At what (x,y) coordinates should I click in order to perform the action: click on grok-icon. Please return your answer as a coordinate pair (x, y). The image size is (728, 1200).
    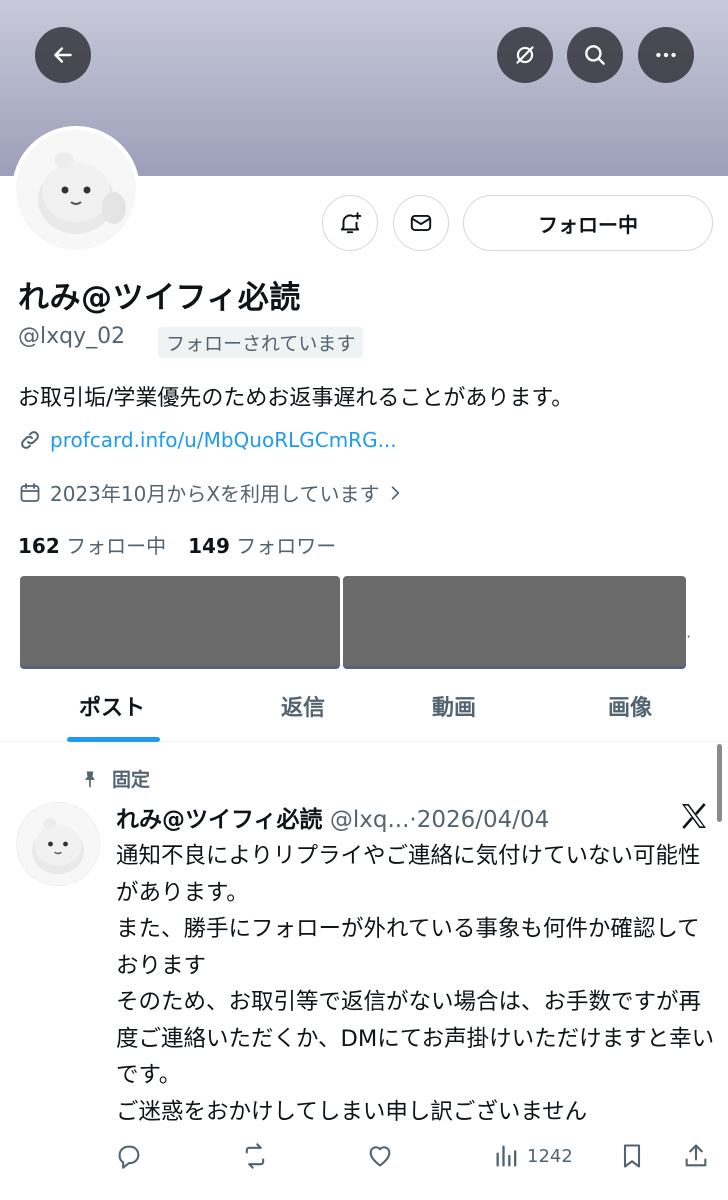
    Looking at the image, I should click on (525, 55).